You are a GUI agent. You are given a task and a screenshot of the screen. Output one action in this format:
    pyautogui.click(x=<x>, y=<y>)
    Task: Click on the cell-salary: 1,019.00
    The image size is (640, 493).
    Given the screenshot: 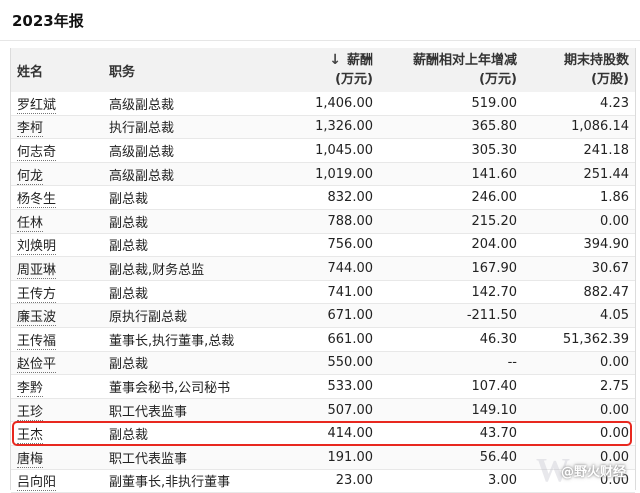 What is the action you would take?
    pyautogui.click(x=330, y=174)
    